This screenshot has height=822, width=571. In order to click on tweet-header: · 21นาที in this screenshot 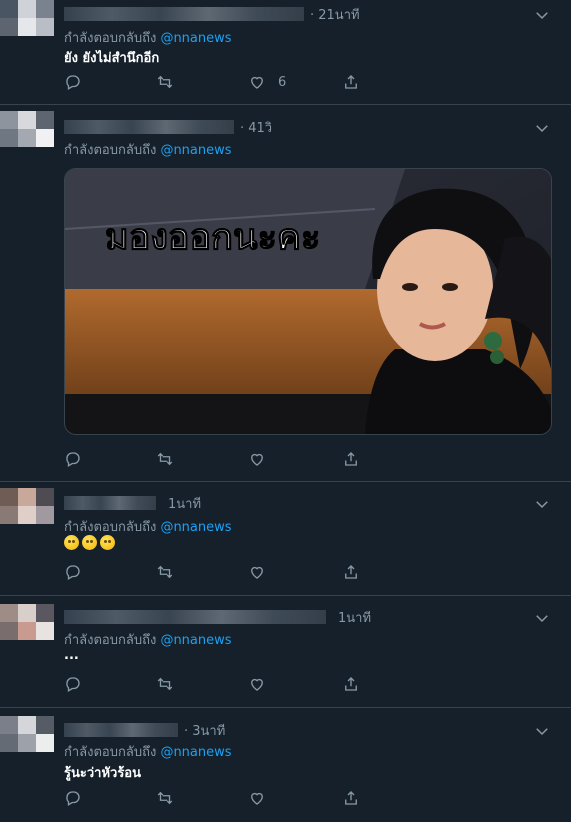, I will do `click(212, 14)`.